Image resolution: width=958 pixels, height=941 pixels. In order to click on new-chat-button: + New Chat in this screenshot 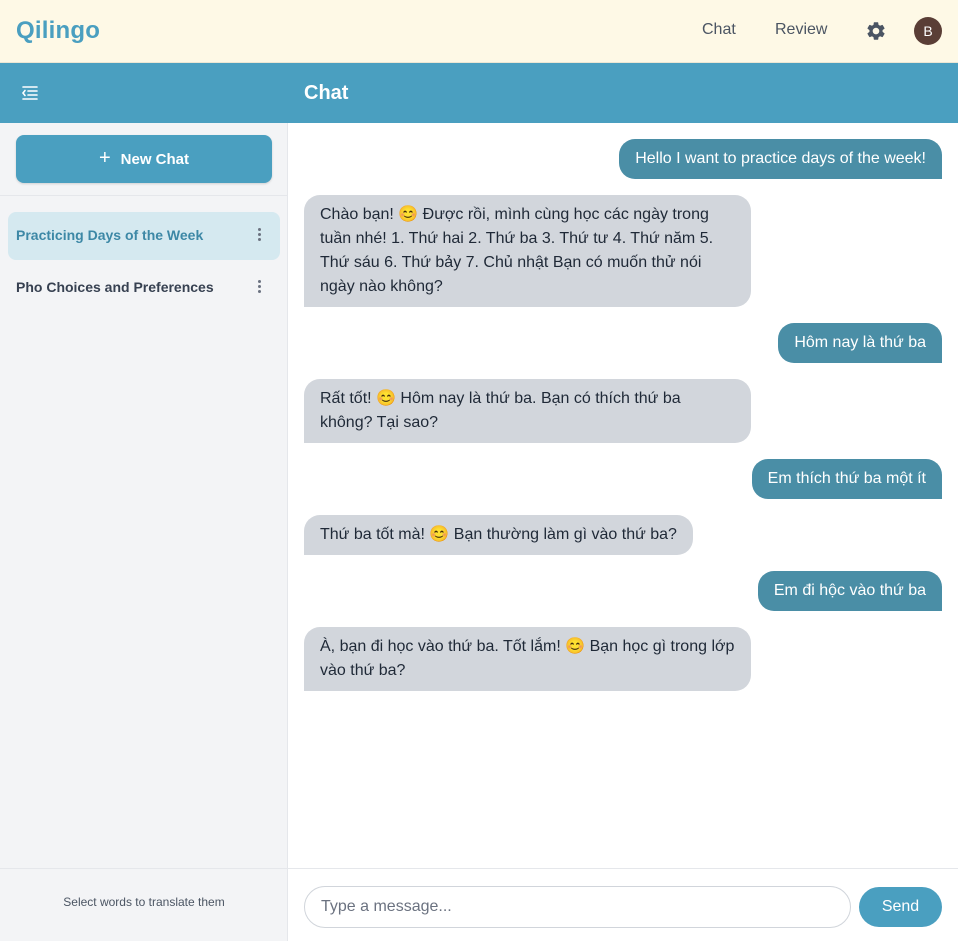, I will do `click(144, 159)`.